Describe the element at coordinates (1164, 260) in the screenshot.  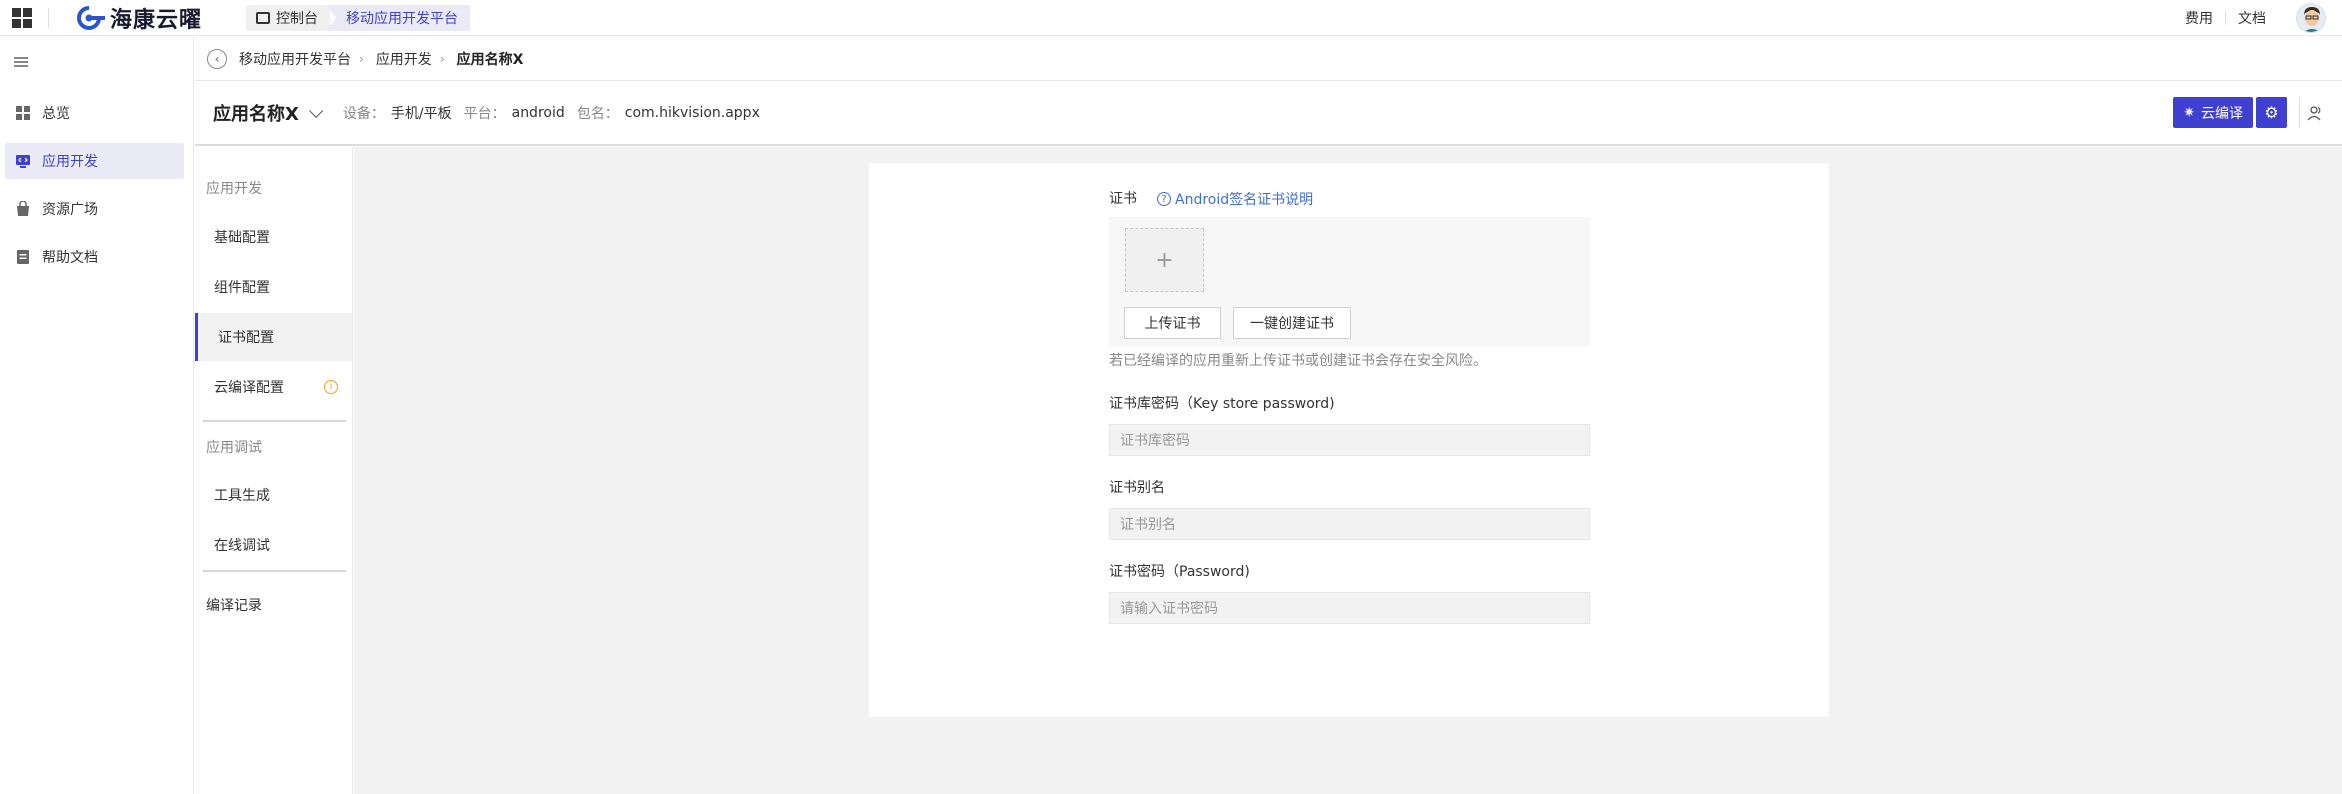
I see `plus-icon: +` at that location.